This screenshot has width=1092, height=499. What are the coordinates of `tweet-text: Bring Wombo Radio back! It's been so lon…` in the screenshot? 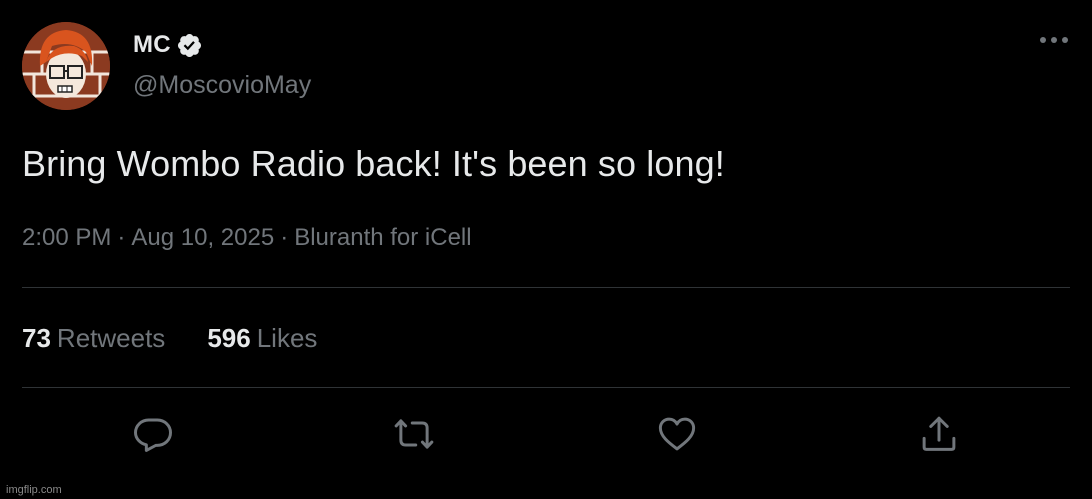 It's located at (373, 163).